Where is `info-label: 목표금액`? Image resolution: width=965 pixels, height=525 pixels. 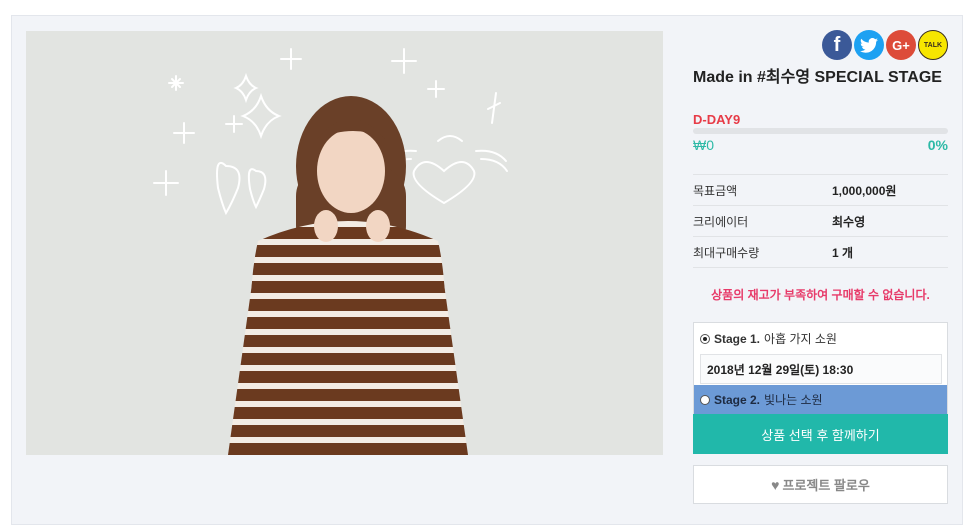 info-label: 목표금액 is located at coordinates (715, 190).